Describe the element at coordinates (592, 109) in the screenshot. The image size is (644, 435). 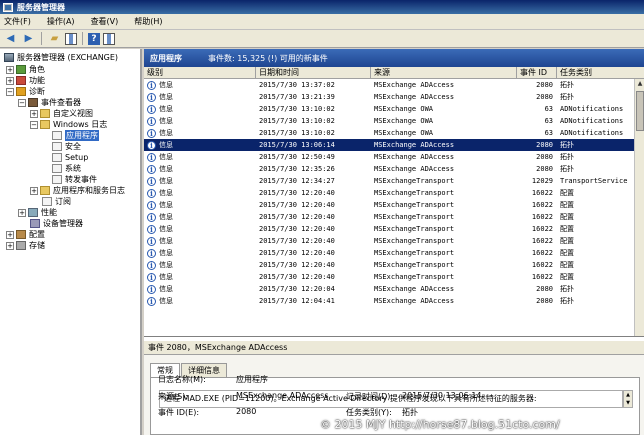
I see `cell-task-text: ADNotifications` at that location.